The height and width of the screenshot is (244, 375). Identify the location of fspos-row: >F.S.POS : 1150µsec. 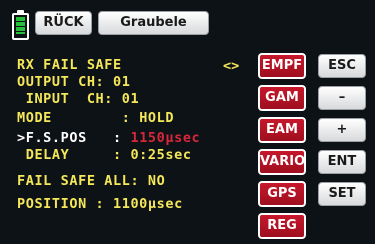
(108, 138).